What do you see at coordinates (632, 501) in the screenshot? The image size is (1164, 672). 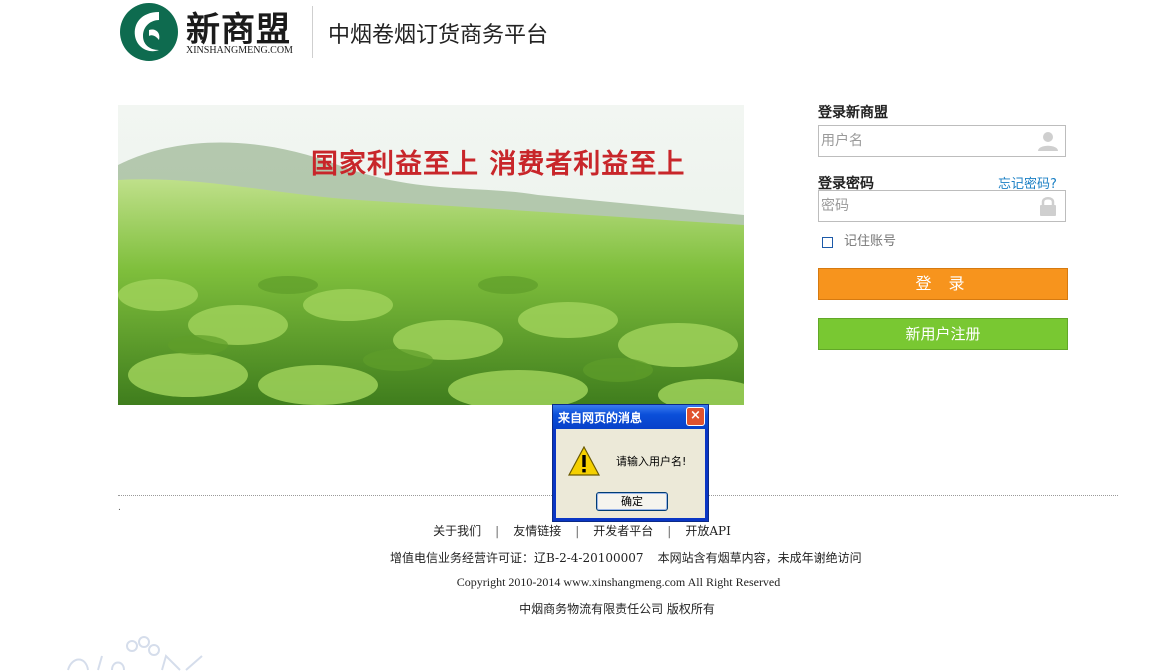 I see `ok-button: 确定` at bounding box center [632, 501].